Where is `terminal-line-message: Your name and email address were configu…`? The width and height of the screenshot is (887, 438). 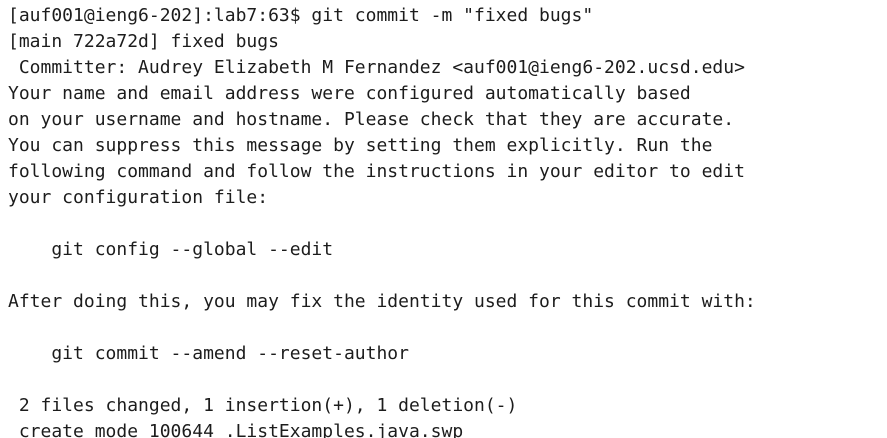 terminal-line-message: Your name and email address were configu… is located at coordinates (349, 93).